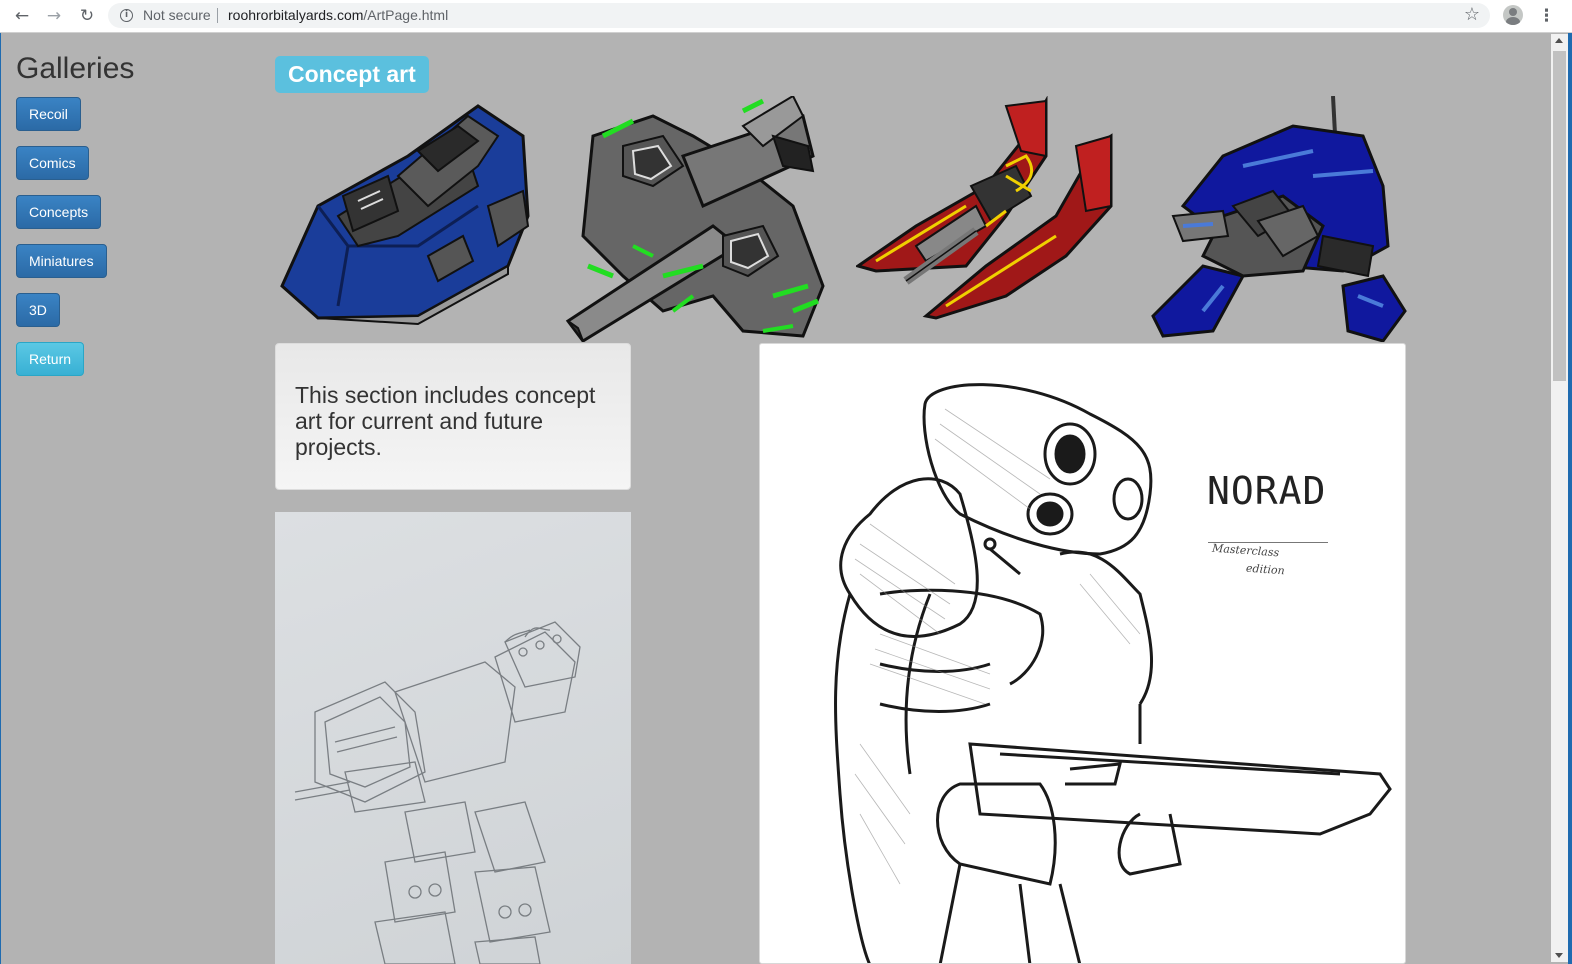  Describe the element at coordinates (1559, 216) in the screenshot. I see `scroll-thumb` at that location.